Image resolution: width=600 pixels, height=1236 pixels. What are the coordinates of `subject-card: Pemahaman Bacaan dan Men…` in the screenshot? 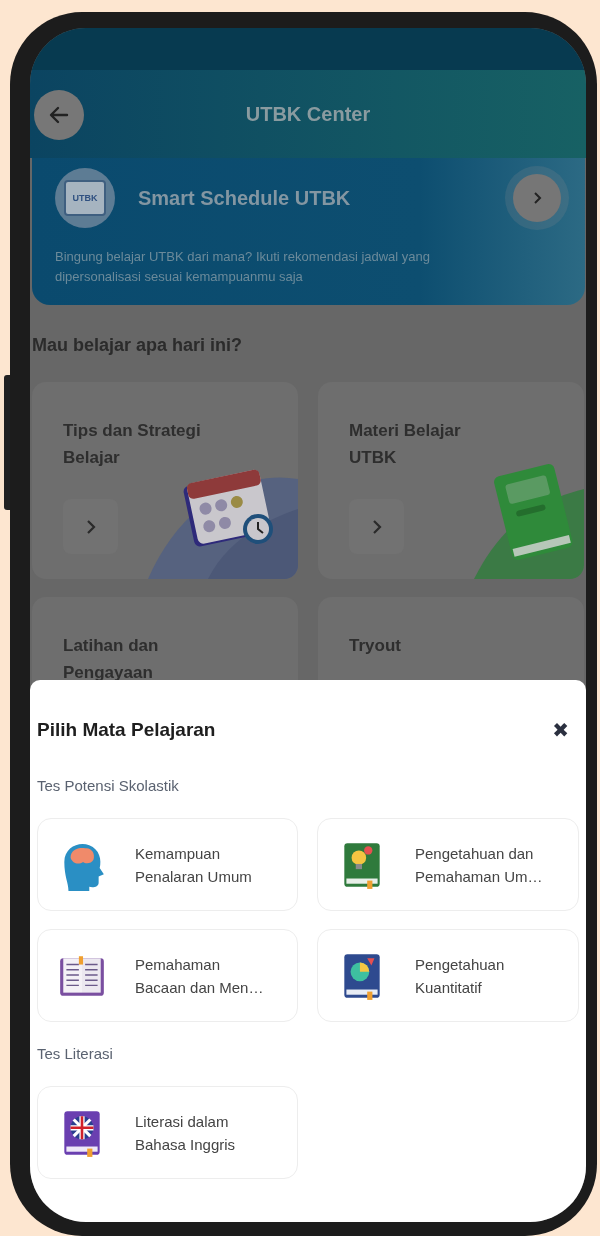 It's located at (167, 975).